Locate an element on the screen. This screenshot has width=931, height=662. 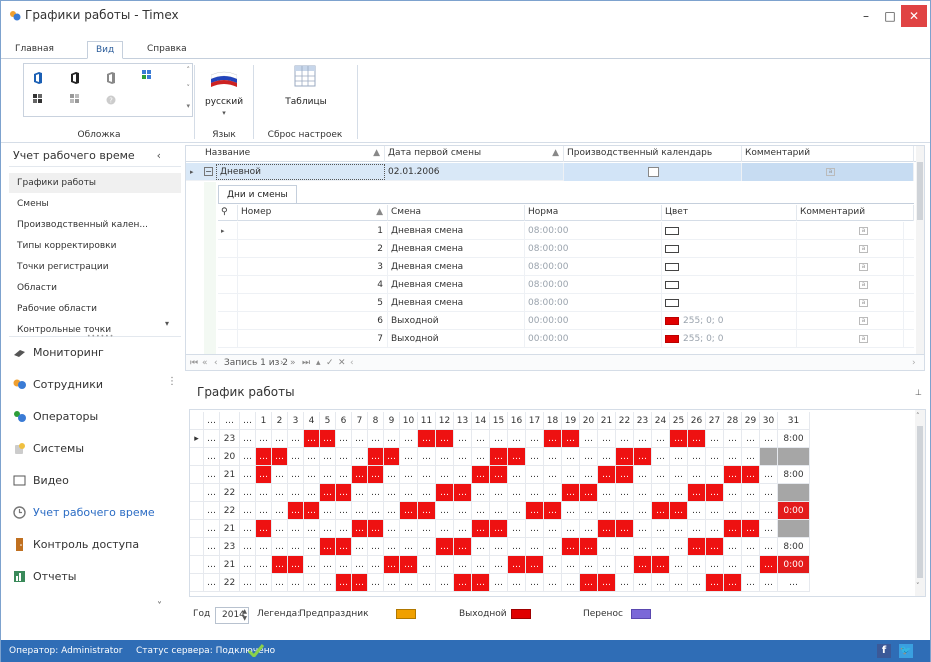
row-indicator-cell is located at coordinates (197, 583).